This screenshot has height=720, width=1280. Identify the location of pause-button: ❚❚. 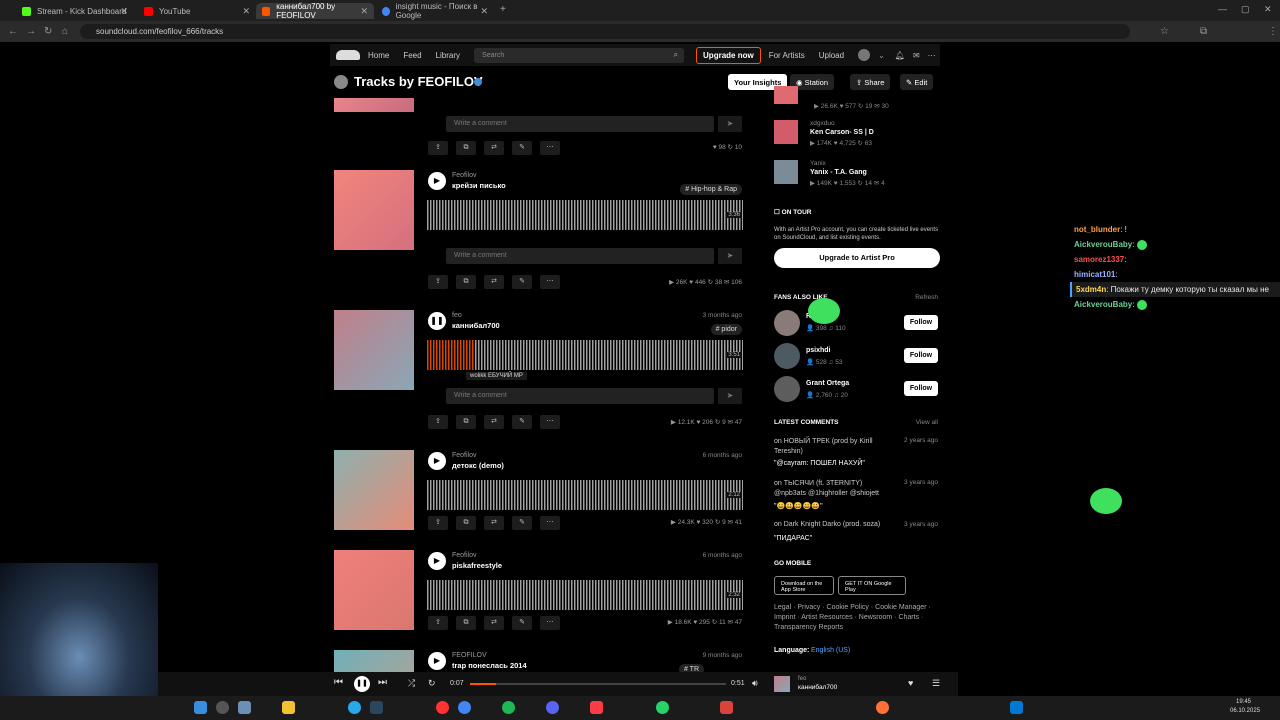
(437, 321).